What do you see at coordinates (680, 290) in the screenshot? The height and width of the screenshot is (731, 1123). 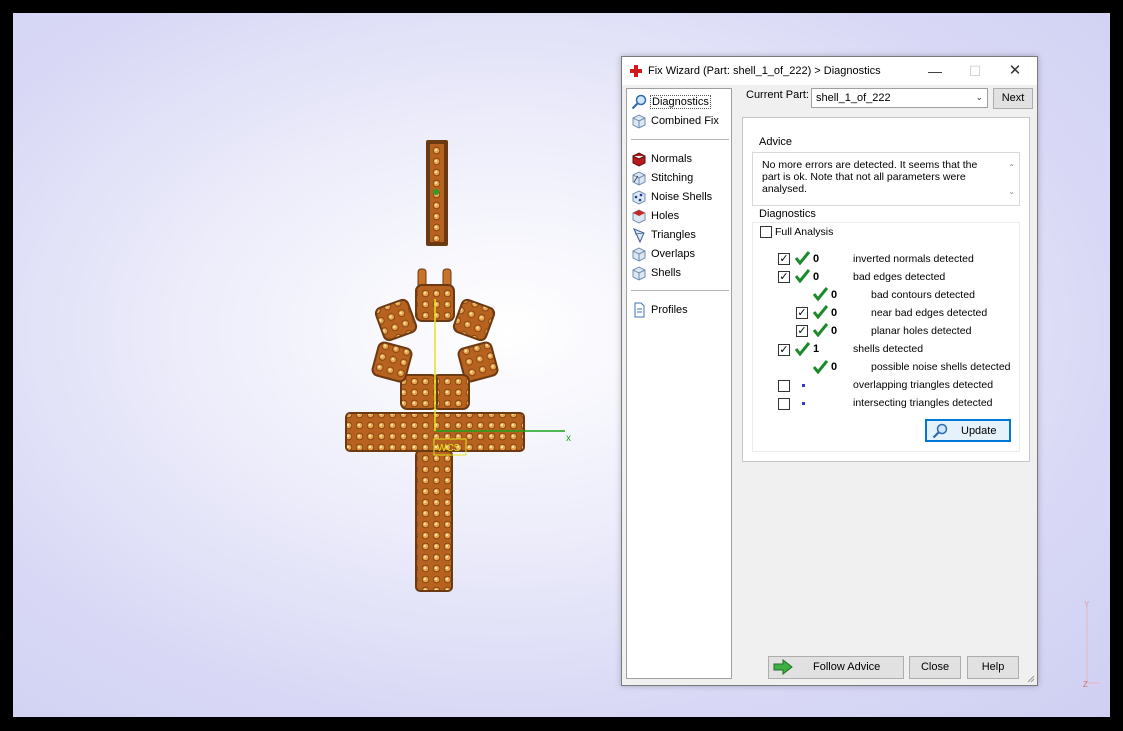 I see `nav-separator` at bounding box center [680, 290].